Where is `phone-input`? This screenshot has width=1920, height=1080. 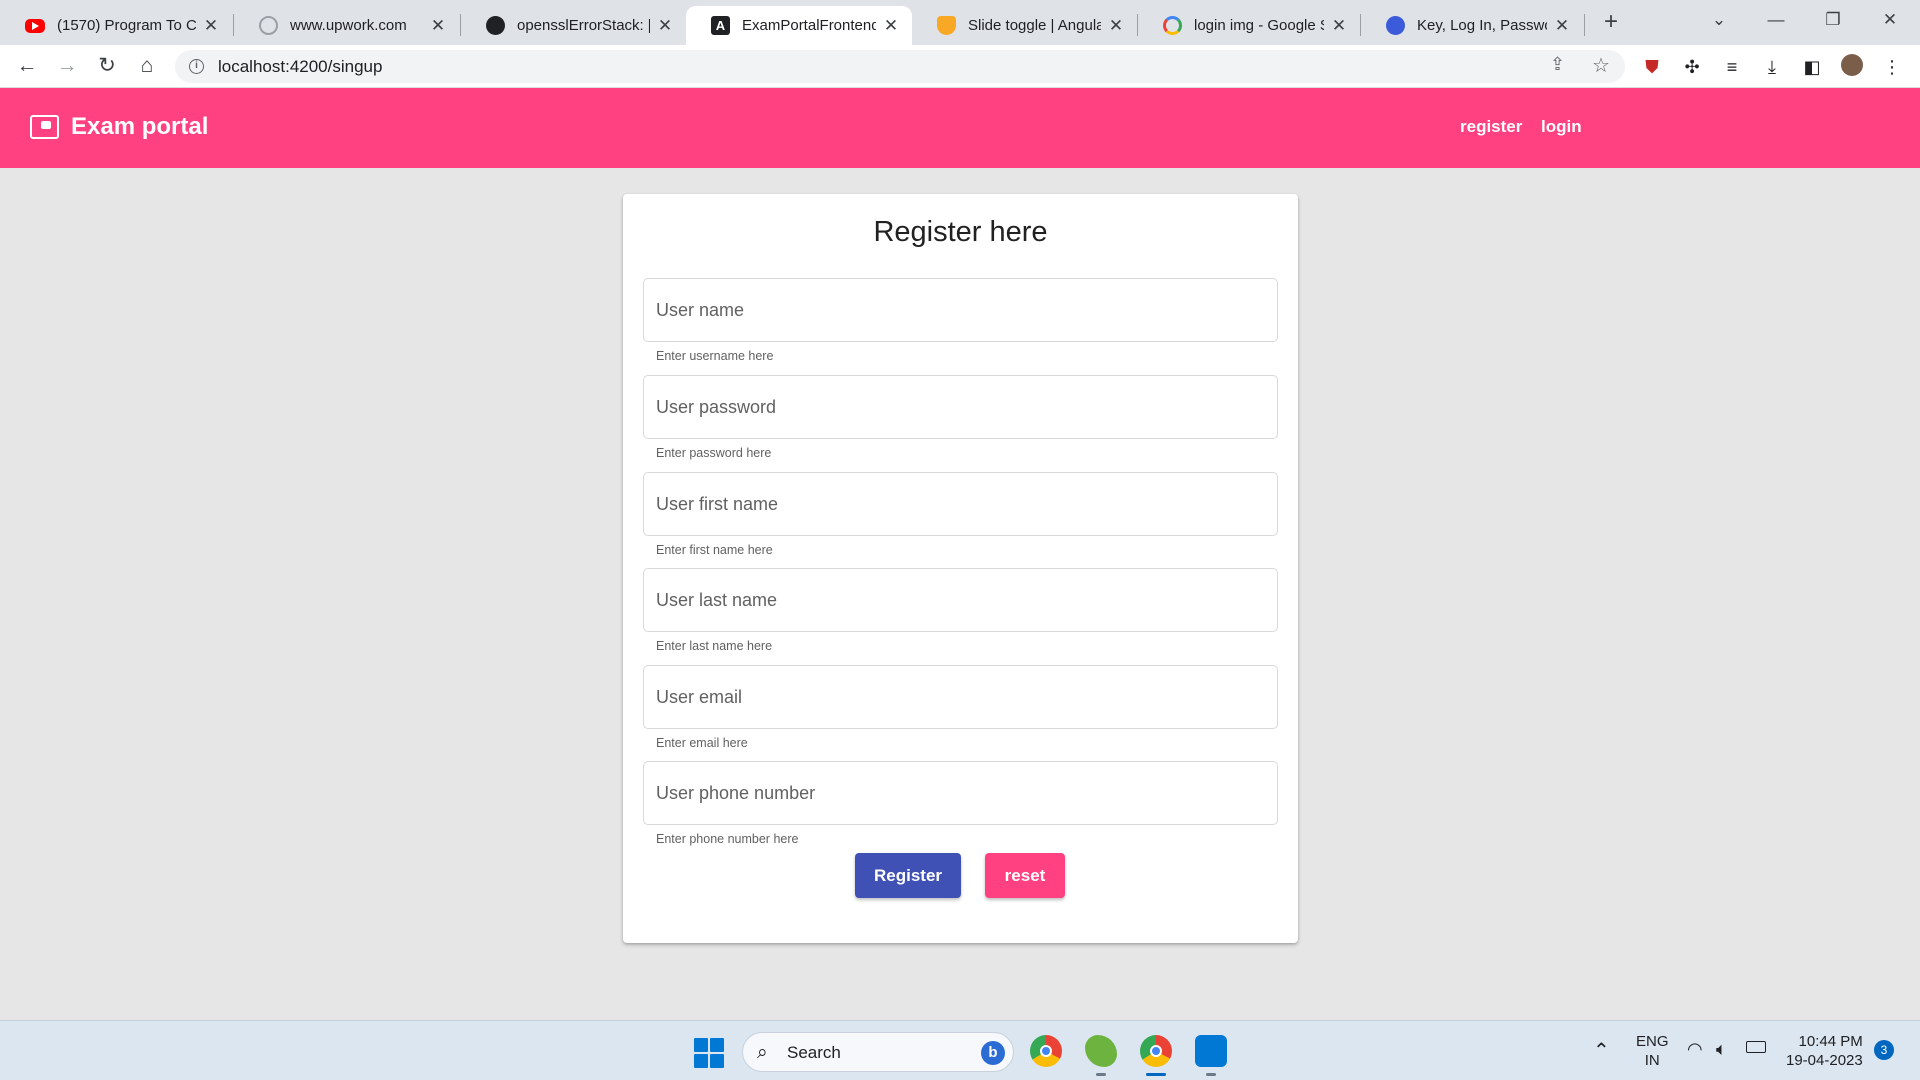 phone-input is located at coordinates (960, 793).